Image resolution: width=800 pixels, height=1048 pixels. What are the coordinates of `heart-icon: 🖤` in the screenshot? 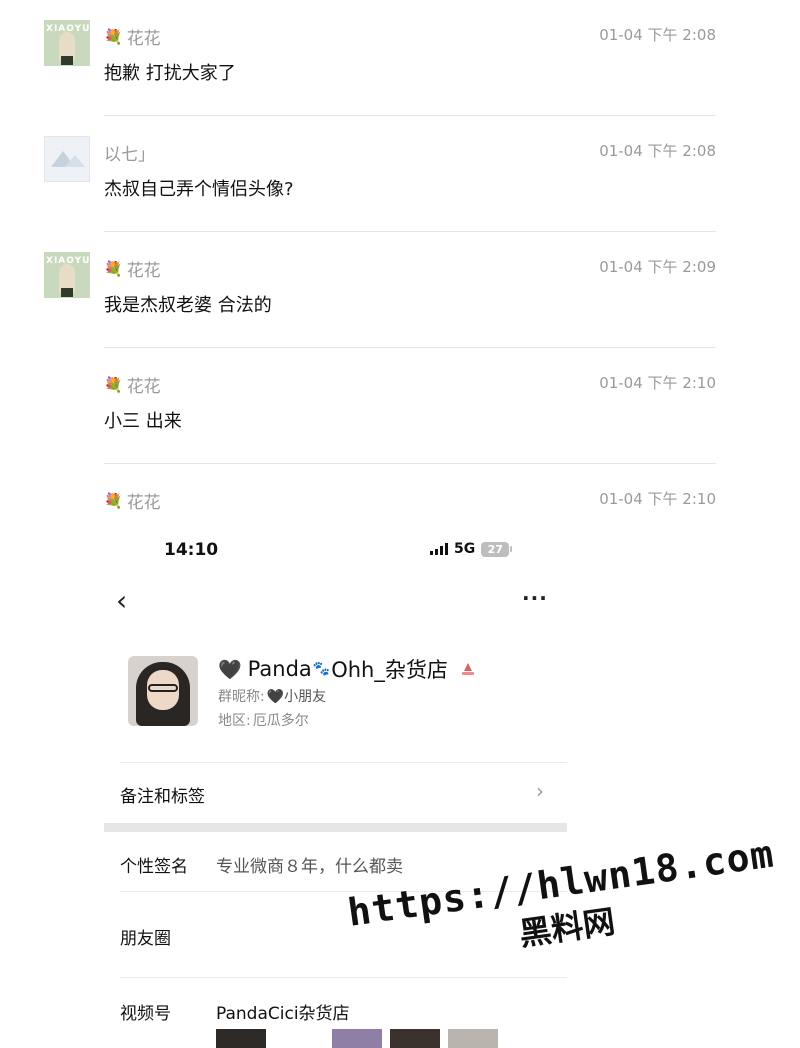 It's located at (230, 669).